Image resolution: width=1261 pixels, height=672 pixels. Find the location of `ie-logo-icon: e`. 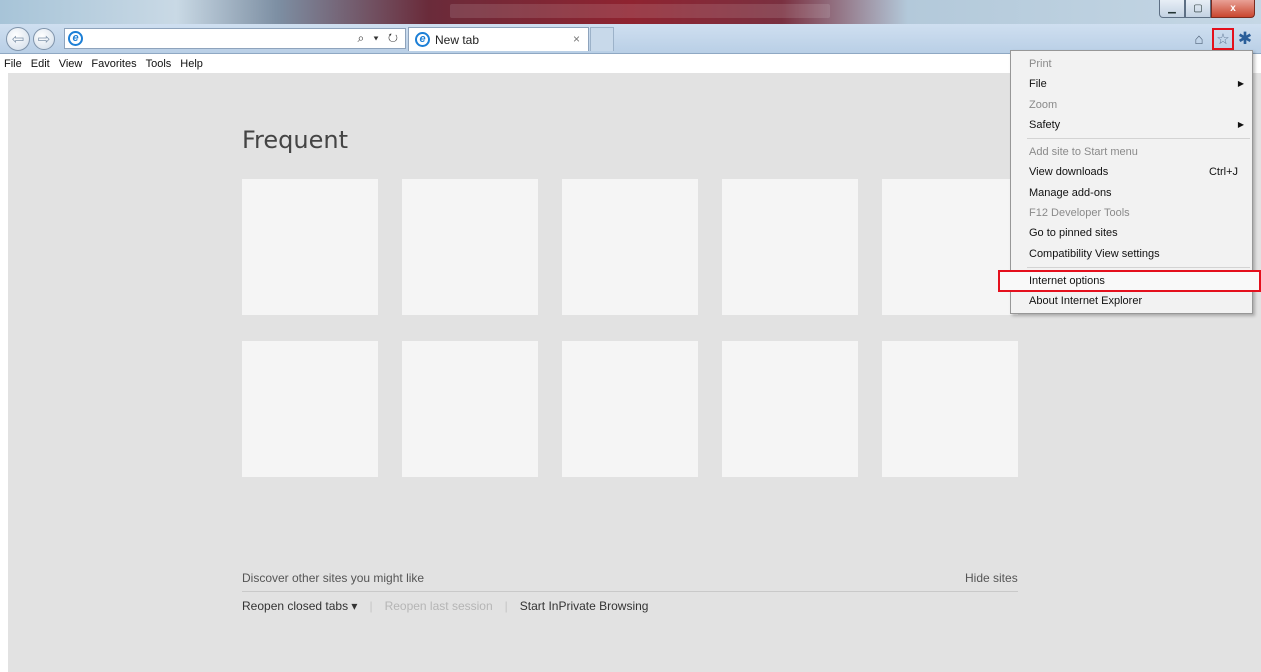

ie-logo-icon: e is located at coordinates (75, 38).